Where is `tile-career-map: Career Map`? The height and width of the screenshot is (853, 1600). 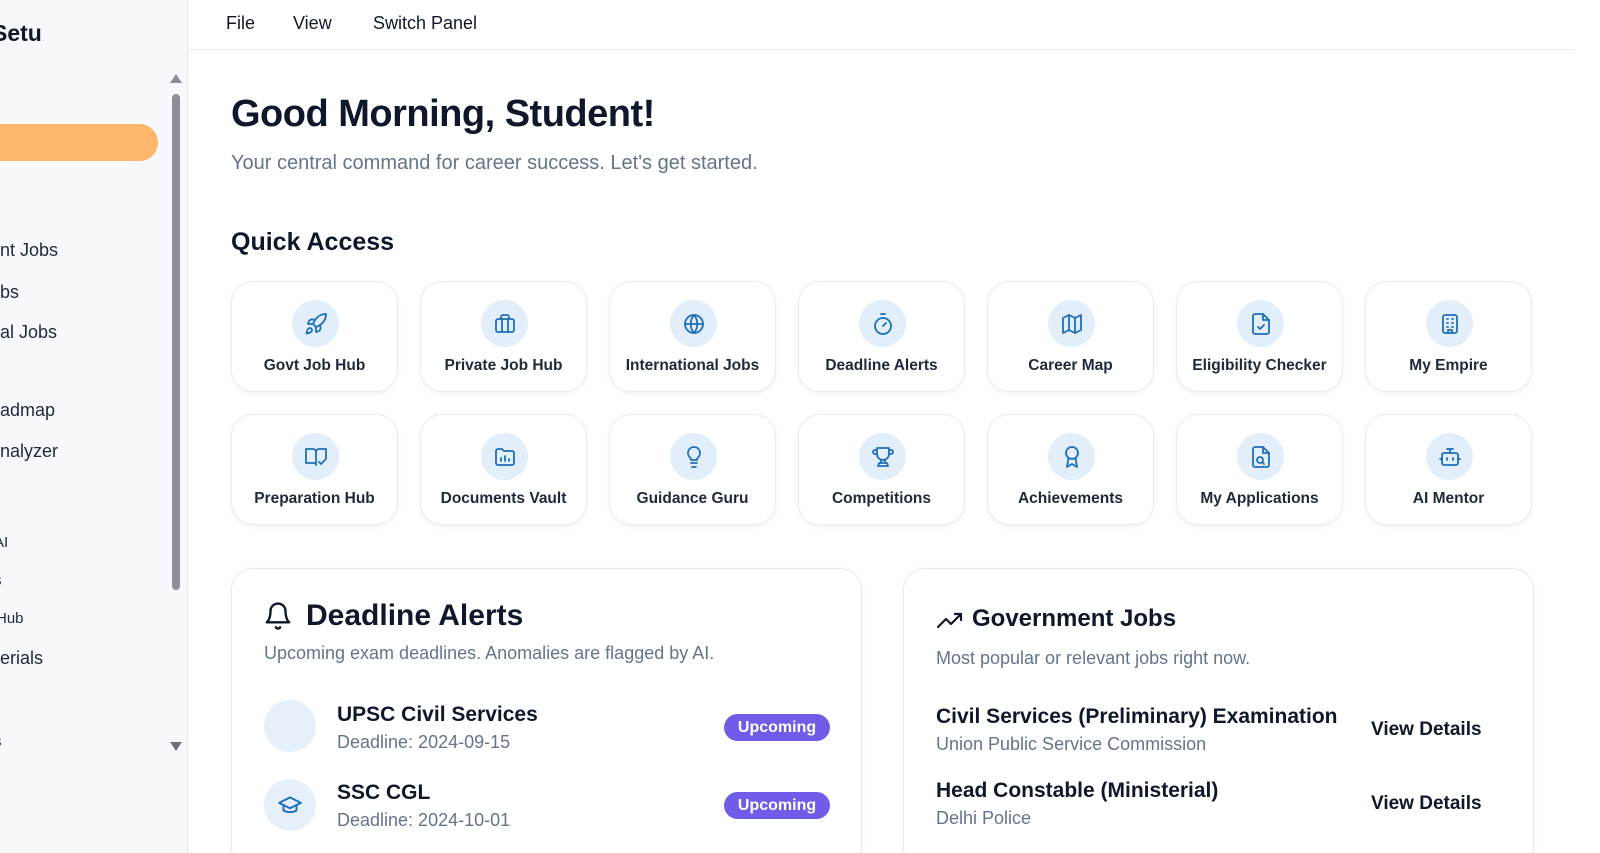 tile-career-map: Career Map is located at coordinates (1070, 336).